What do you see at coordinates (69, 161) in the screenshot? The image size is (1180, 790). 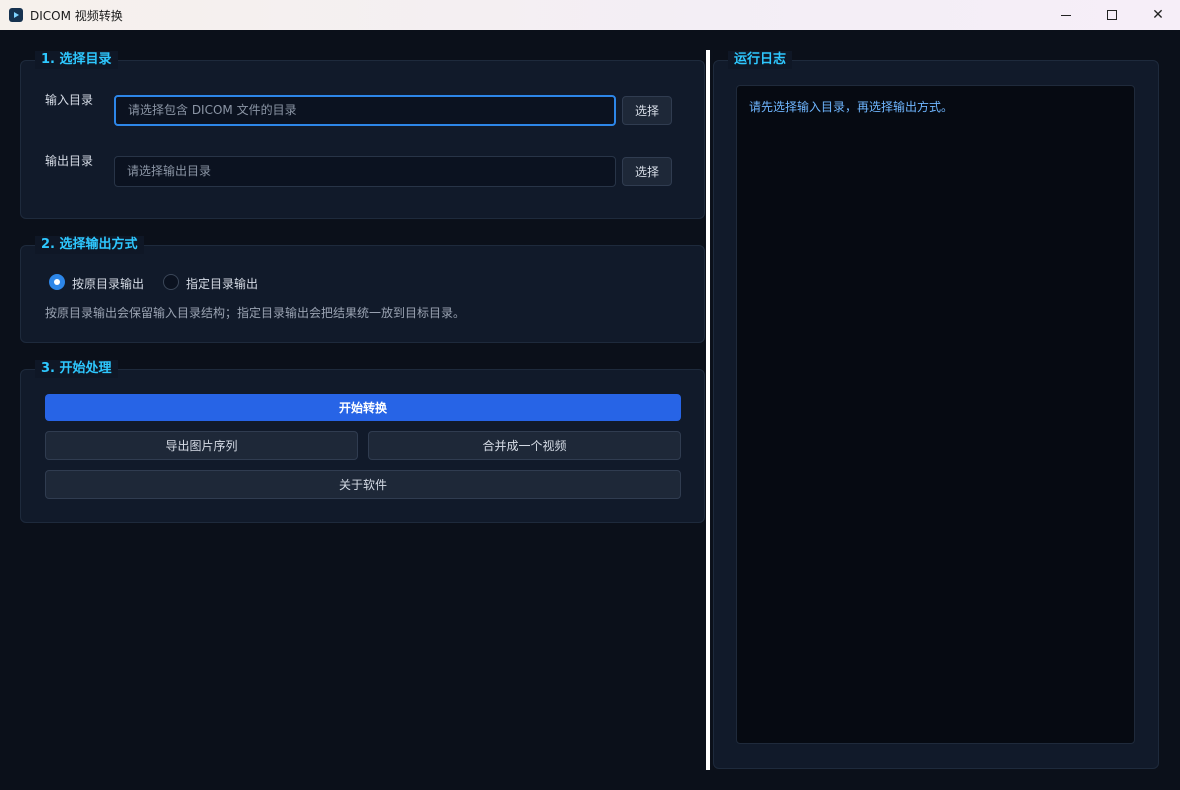 I see `output-dir-label: 输出目录` at bounding box center [69, 161].